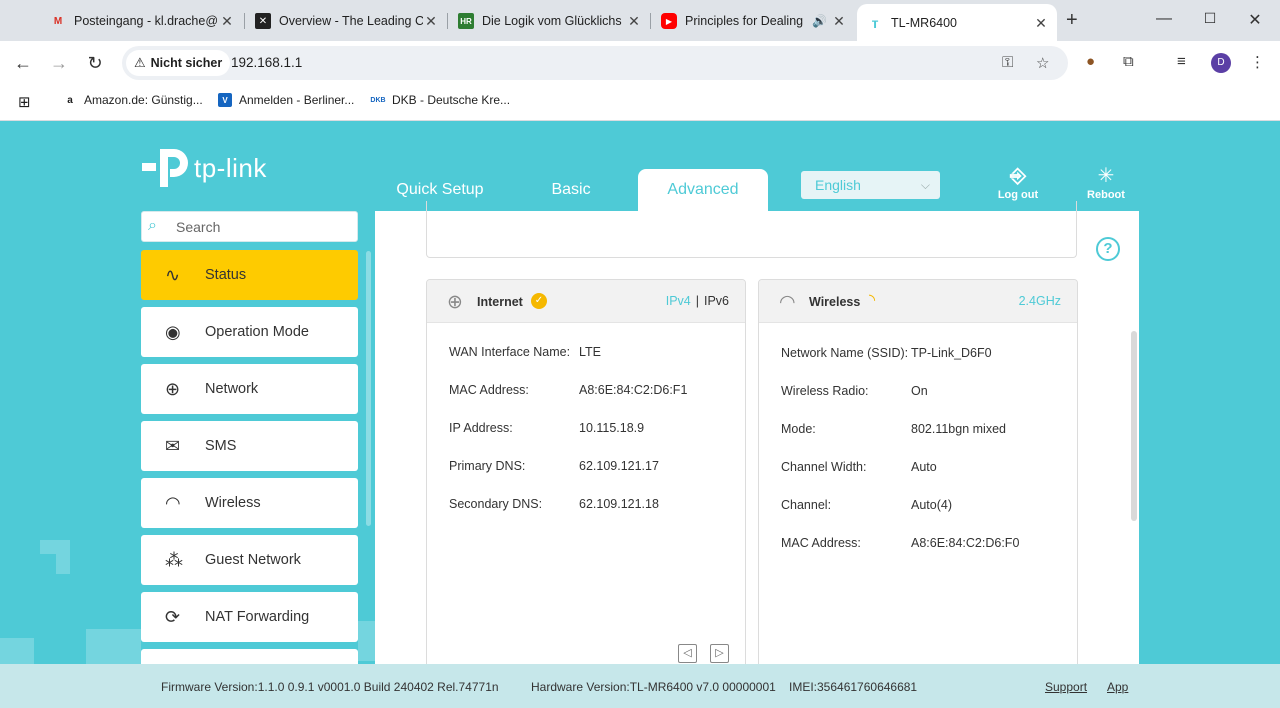 The image size is (1280, 708). I want to click on minimize-icon: —, so click(1164, 19).